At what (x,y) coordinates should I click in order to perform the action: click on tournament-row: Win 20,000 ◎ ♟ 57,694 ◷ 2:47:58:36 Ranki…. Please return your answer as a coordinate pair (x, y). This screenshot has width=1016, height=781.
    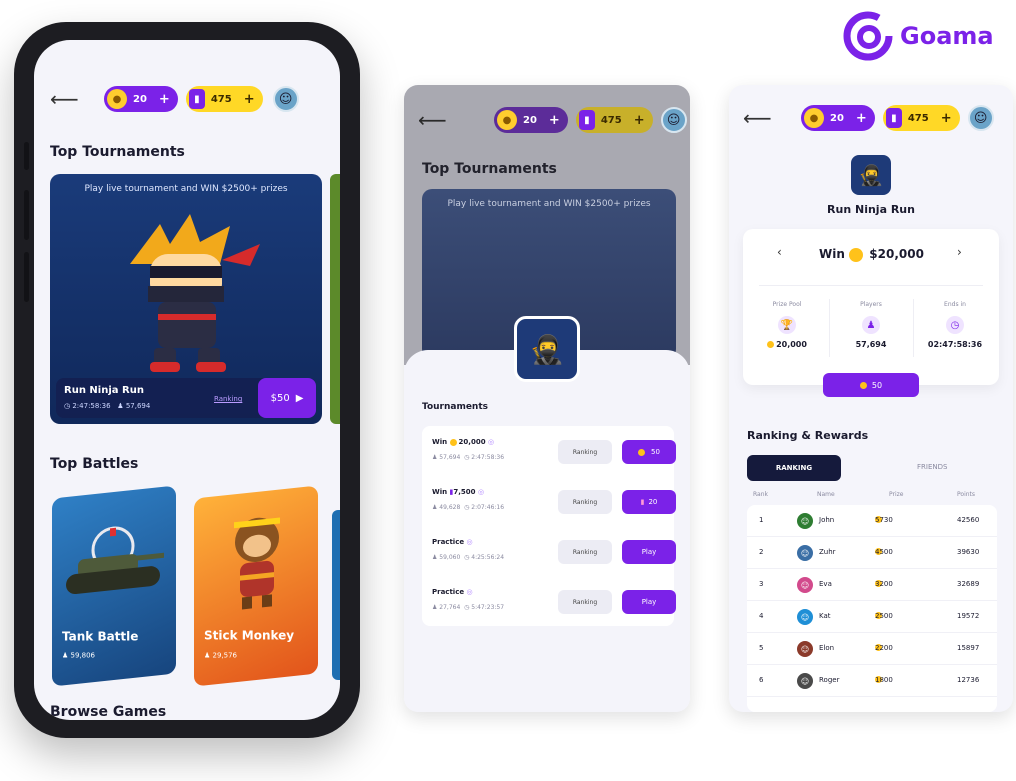
    Looking at the image, I should click on (549, 451).